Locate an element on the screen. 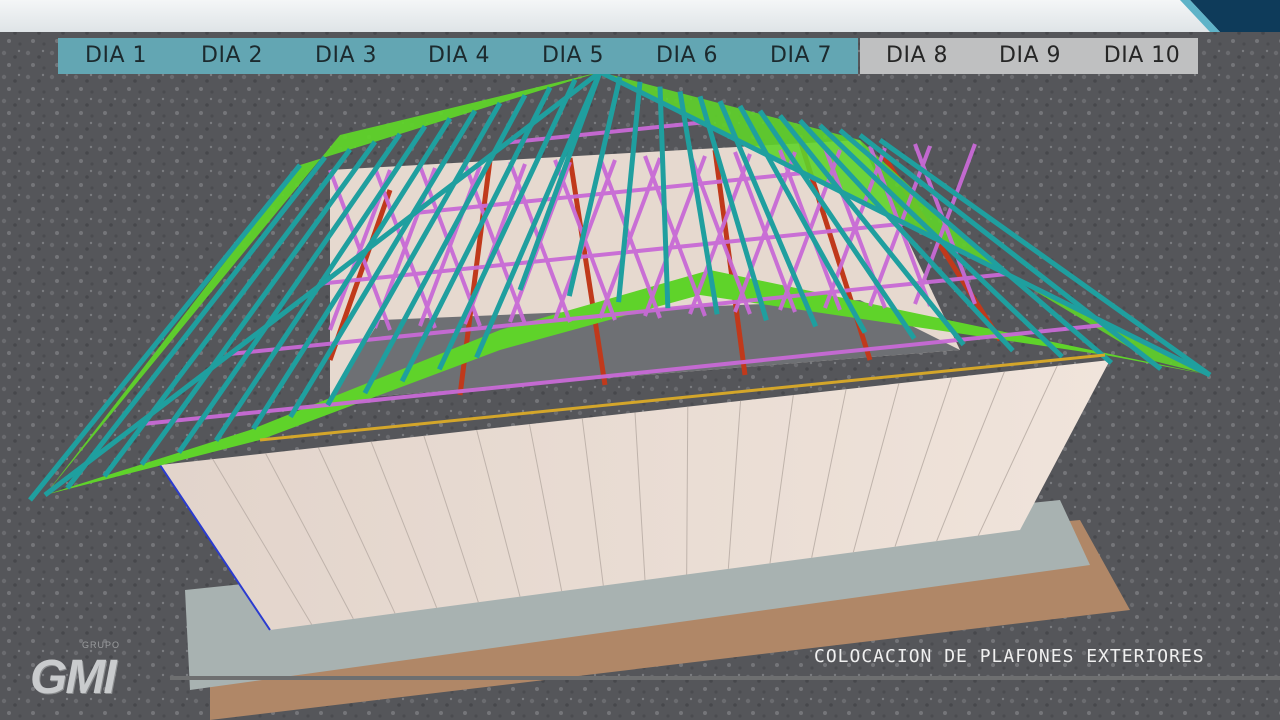 The width and height of the screenshot is (1280, 720). tab-dia-4: DIA 4 is located at coordinates (459, 56).